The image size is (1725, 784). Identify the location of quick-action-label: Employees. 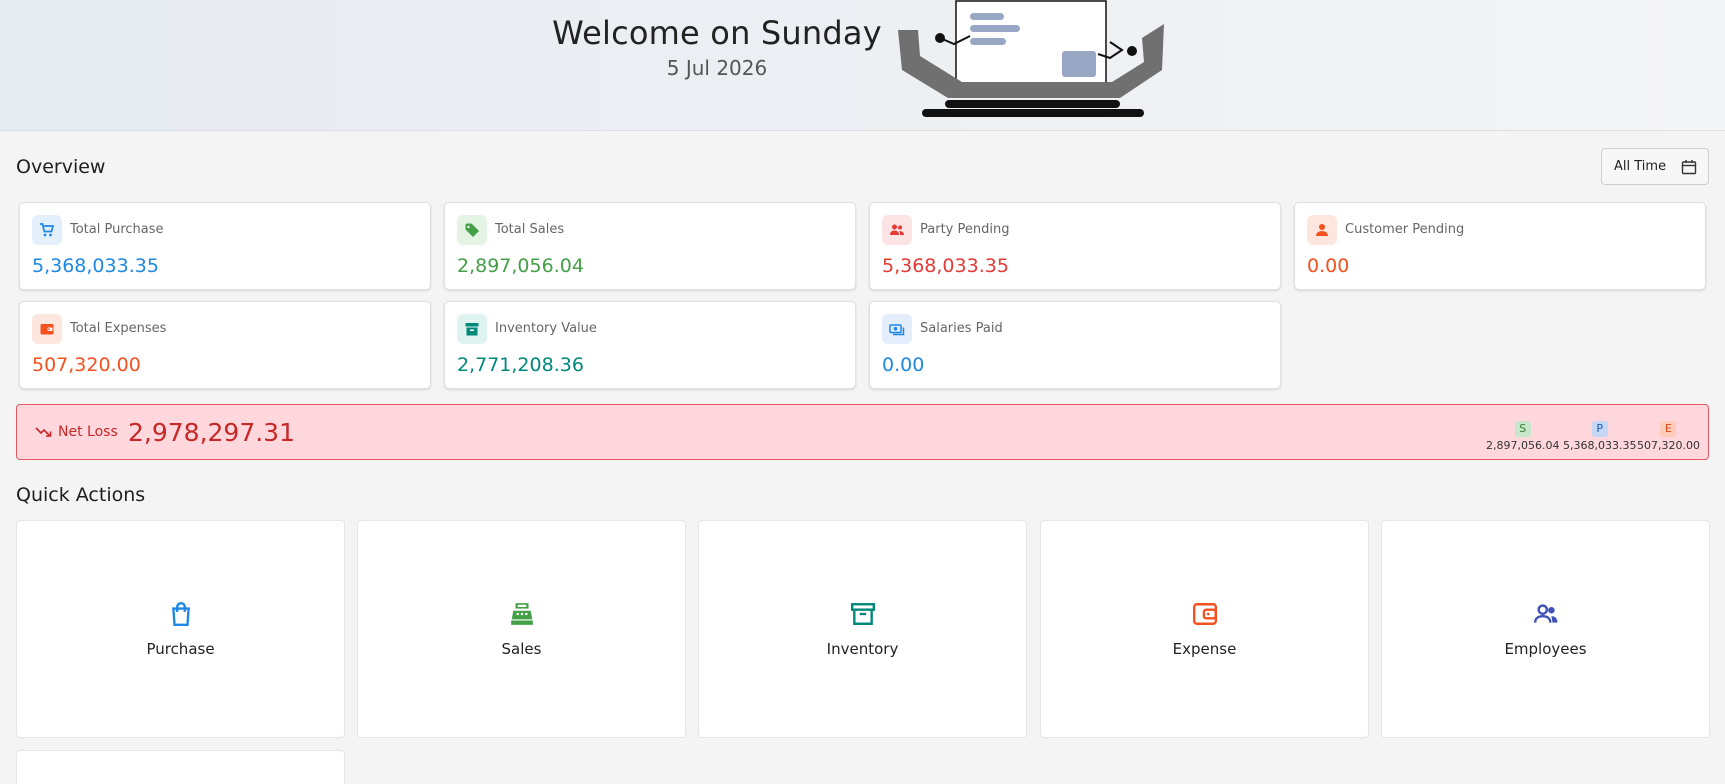
(1545, 649).